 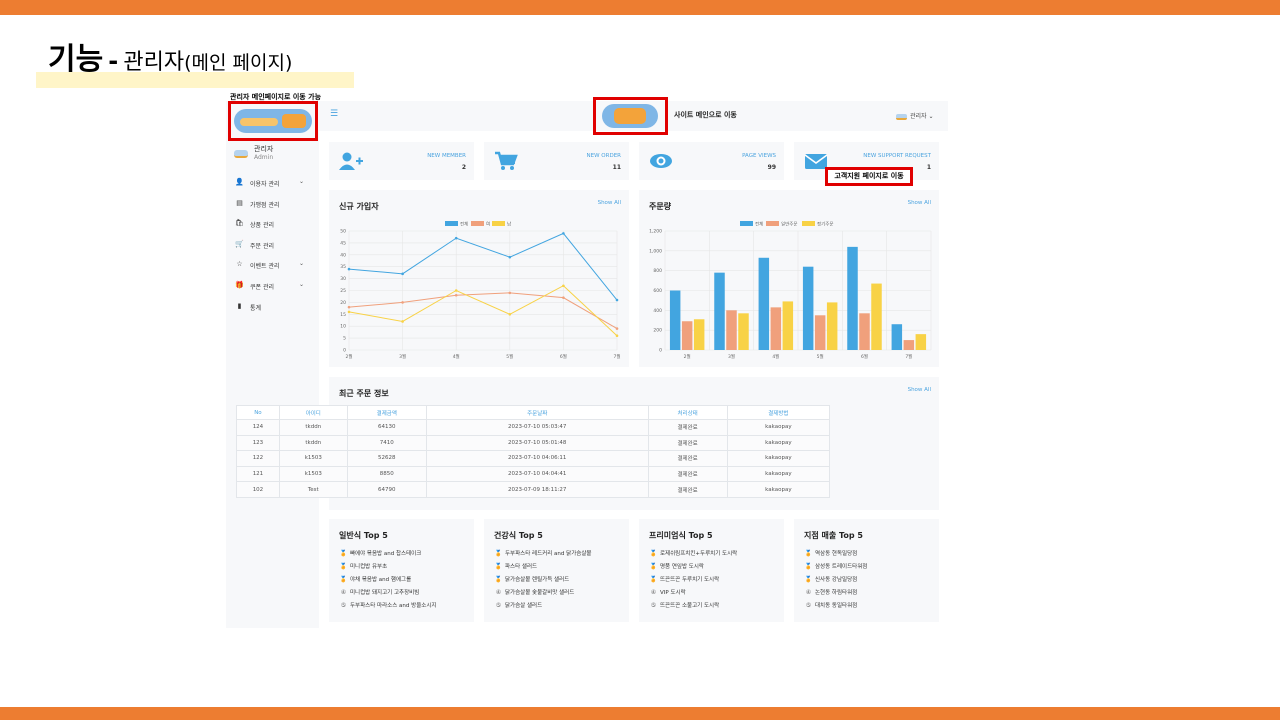 I want to click on y-tick-label: 0, so click(x=344, y=351).